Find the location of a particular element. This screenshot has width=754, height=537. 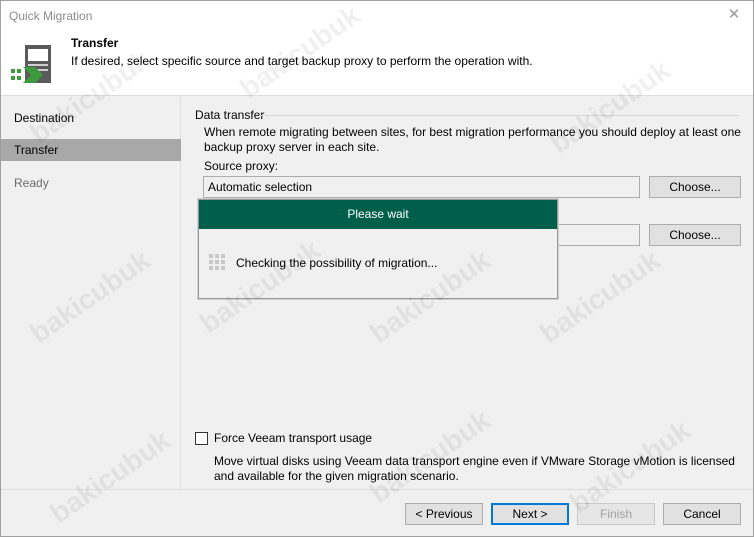

sidebar-item-ready: Ready is located at coordinates (31, 183).